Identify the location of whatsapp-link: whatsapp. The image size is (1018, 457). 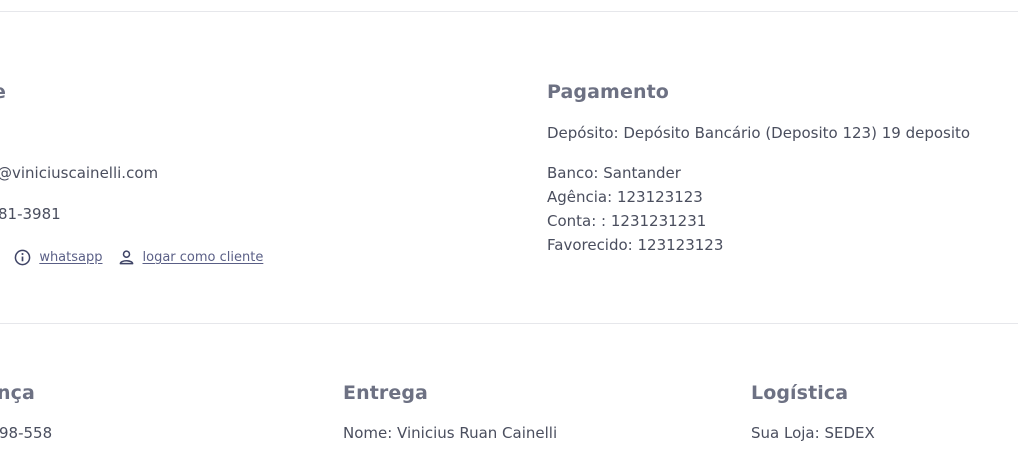
(70, 257).